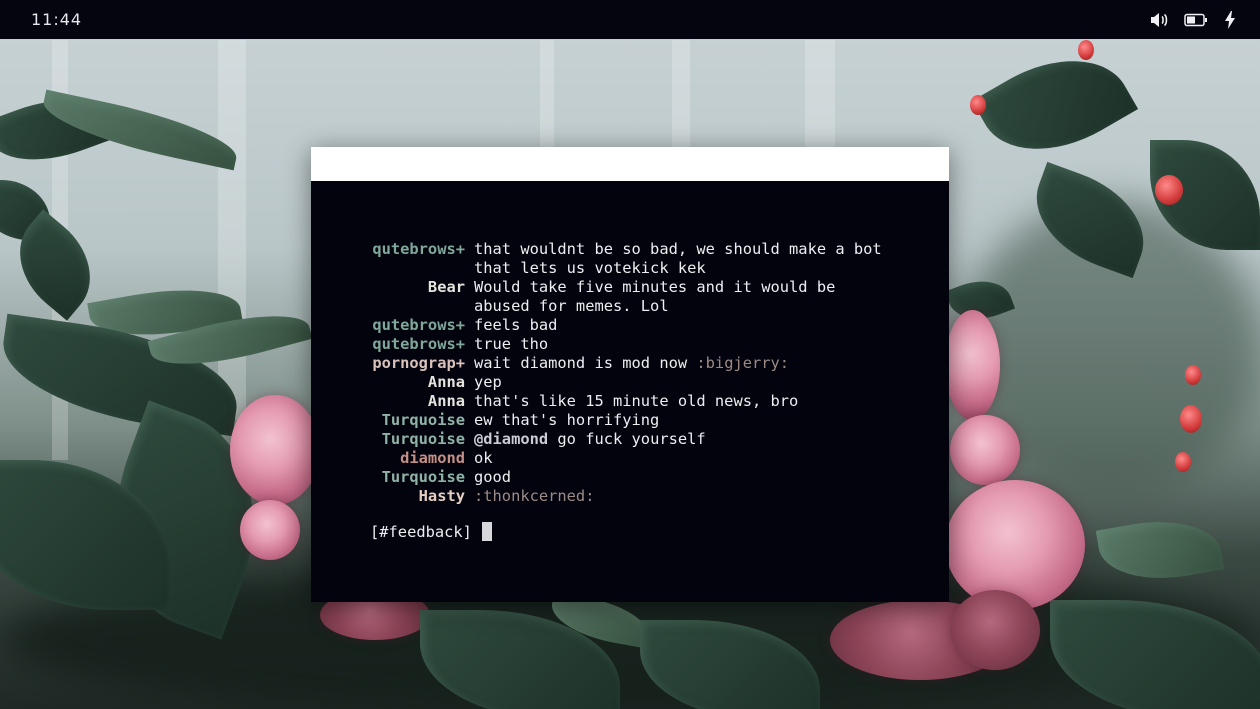 Image resolution: width=1260 pixels, height=709 pixels. Describe the element at coordinates (511, 439) in the screenshot. I see `mention: @diamond` at that location.